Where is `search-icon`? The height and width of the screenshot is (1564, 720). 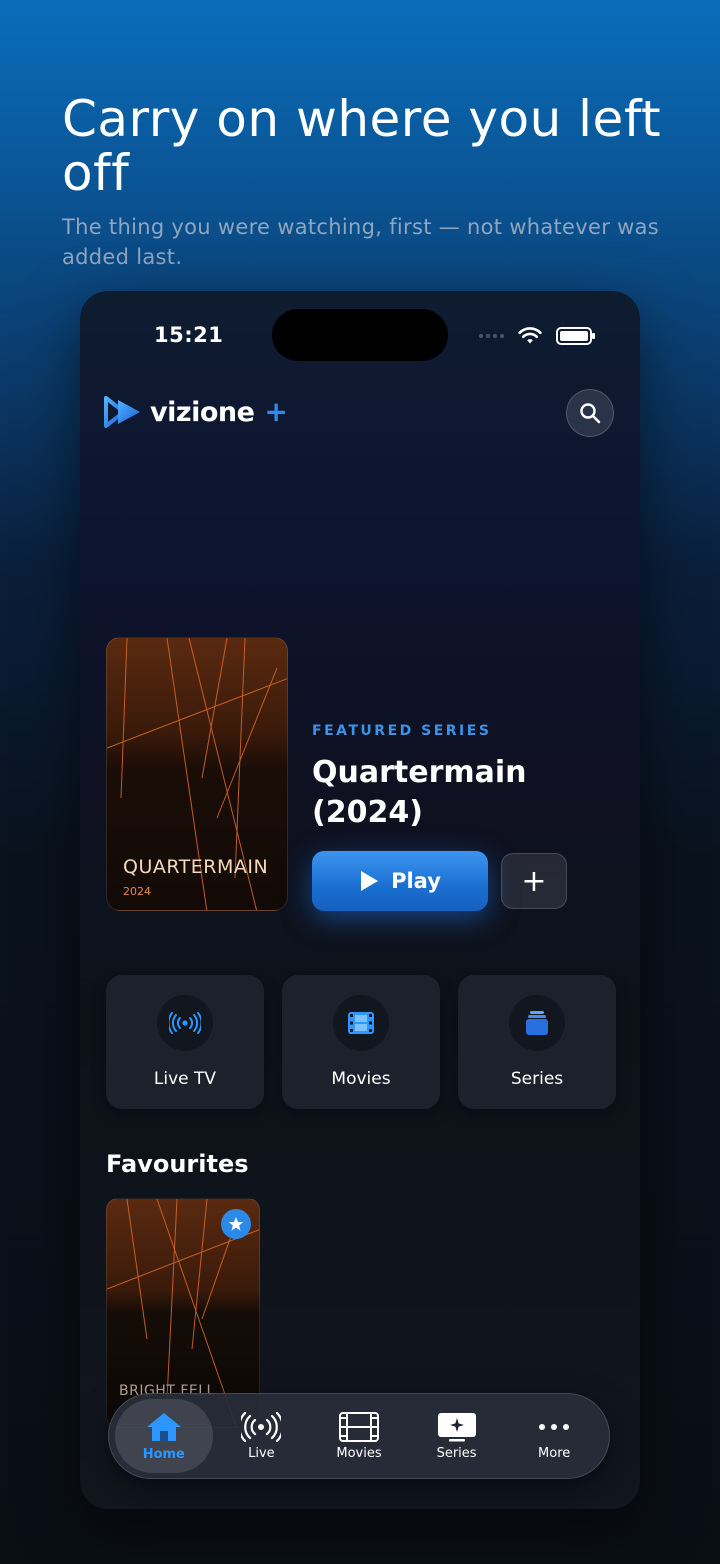 search-icon is located at coordinates (590, 413).